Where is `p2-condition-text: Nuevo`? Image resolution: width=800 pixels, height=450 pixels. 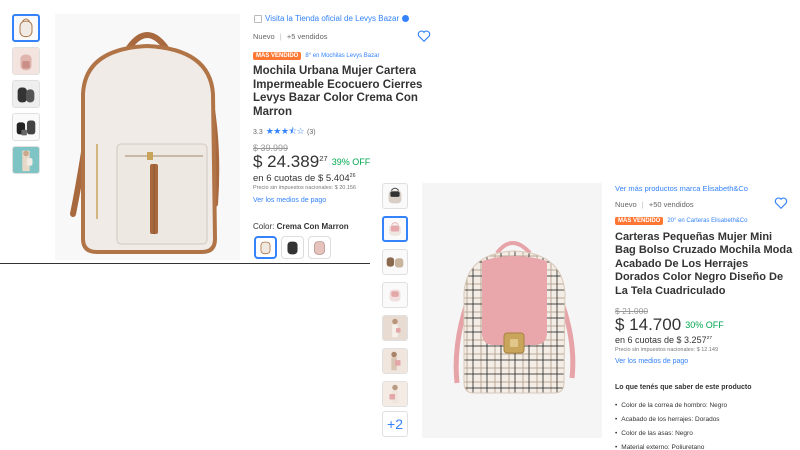 p2-condition-text: Nuevo is located at coordinates (626, 204).